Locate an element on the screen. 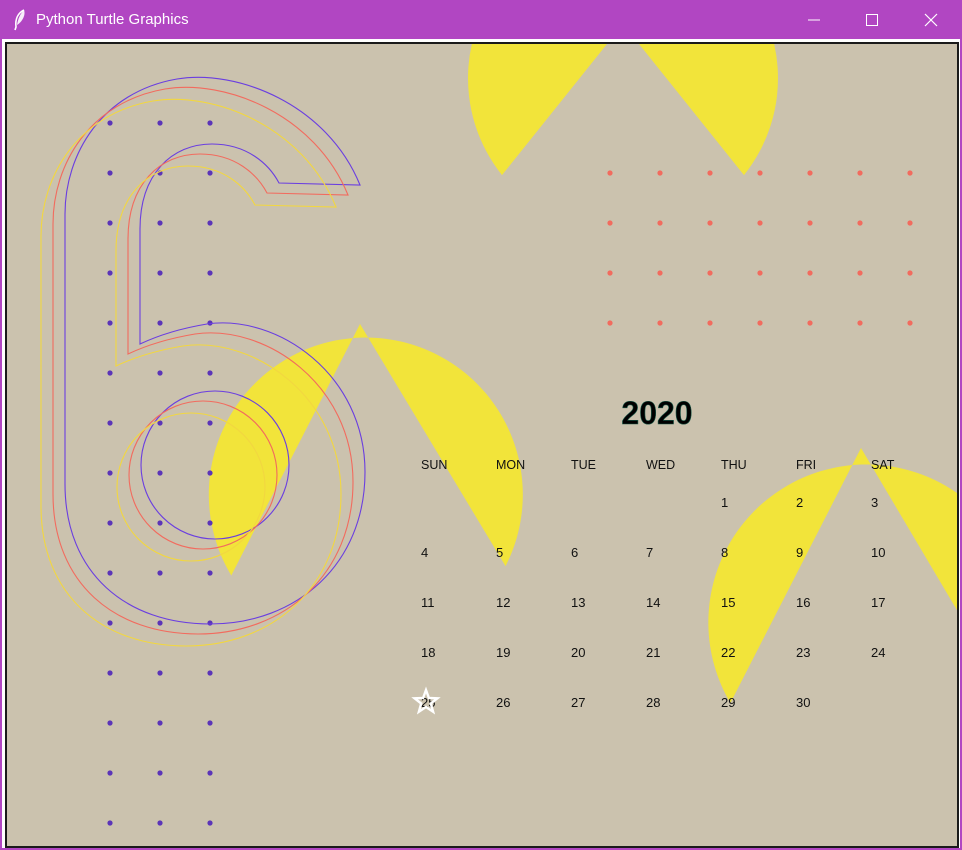  calendar-day: 5 is located at coordinates (499, 552).